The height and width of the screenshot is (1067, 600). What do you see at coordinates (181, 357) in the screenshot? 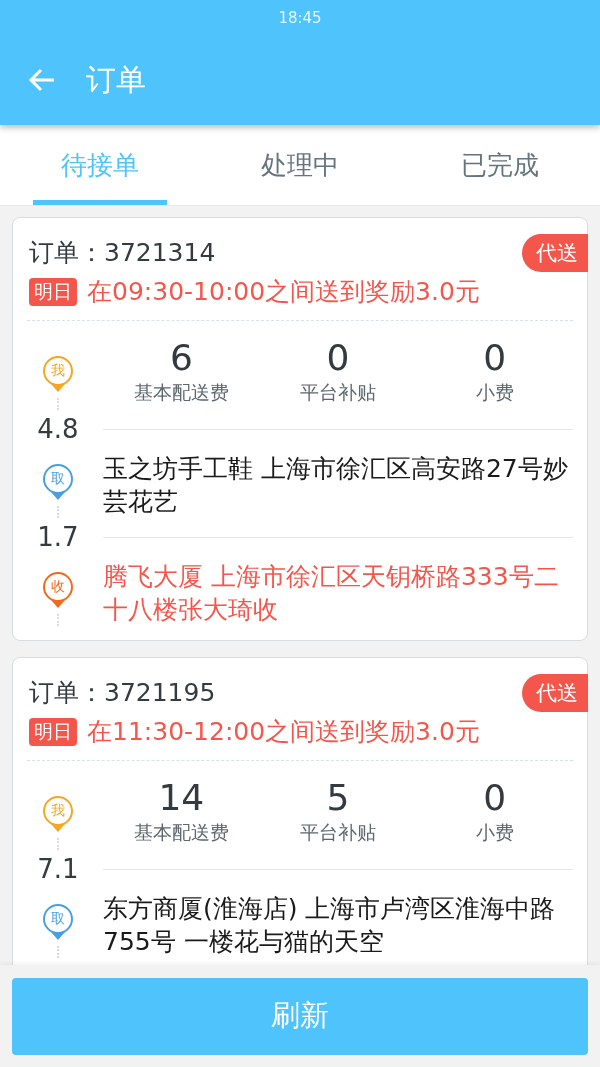
I see `fee-value: 6` at bounding box center [181, 357].